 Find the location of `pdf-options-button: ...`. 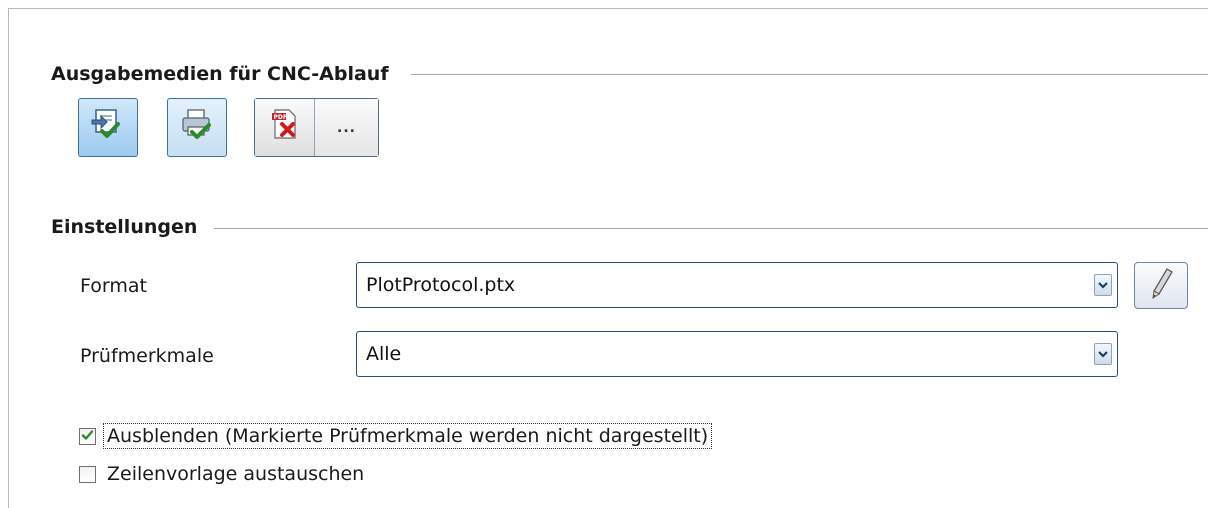

pdf-options-button: ... is located at coordinates (346, 127).